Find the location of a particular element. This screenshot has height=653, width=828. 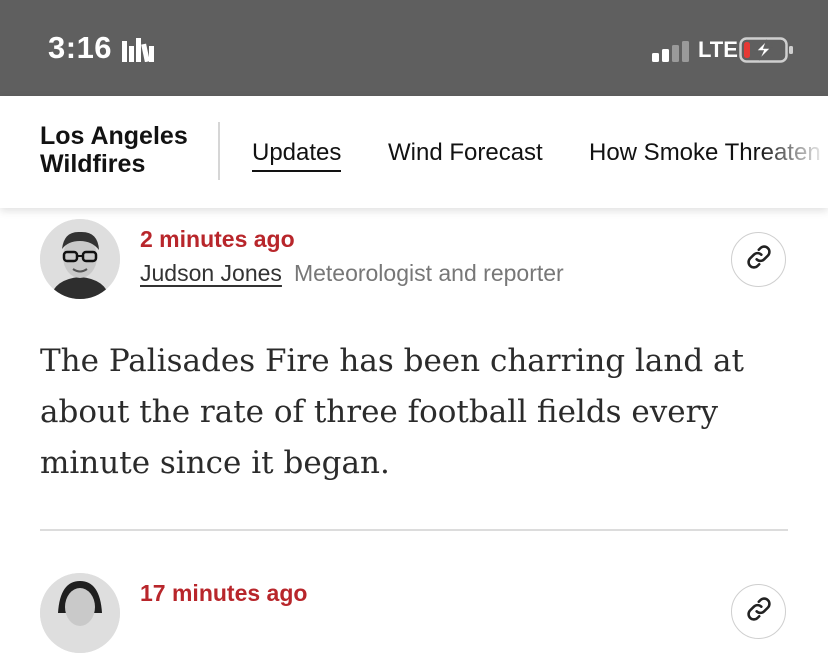

tab-wind-forecast: Wind Forecast is located at coordinates (465, 153).